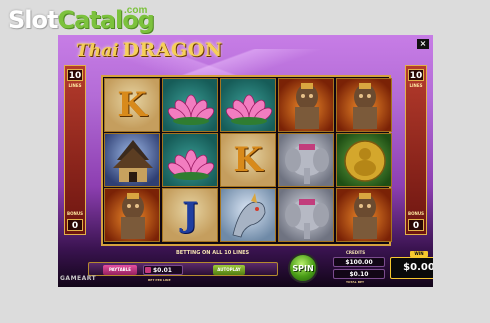  What do you see at coordinates (416, 85) in the screenshot?
I see `right-lines-label: LINES` at bounding box center [416, 85].